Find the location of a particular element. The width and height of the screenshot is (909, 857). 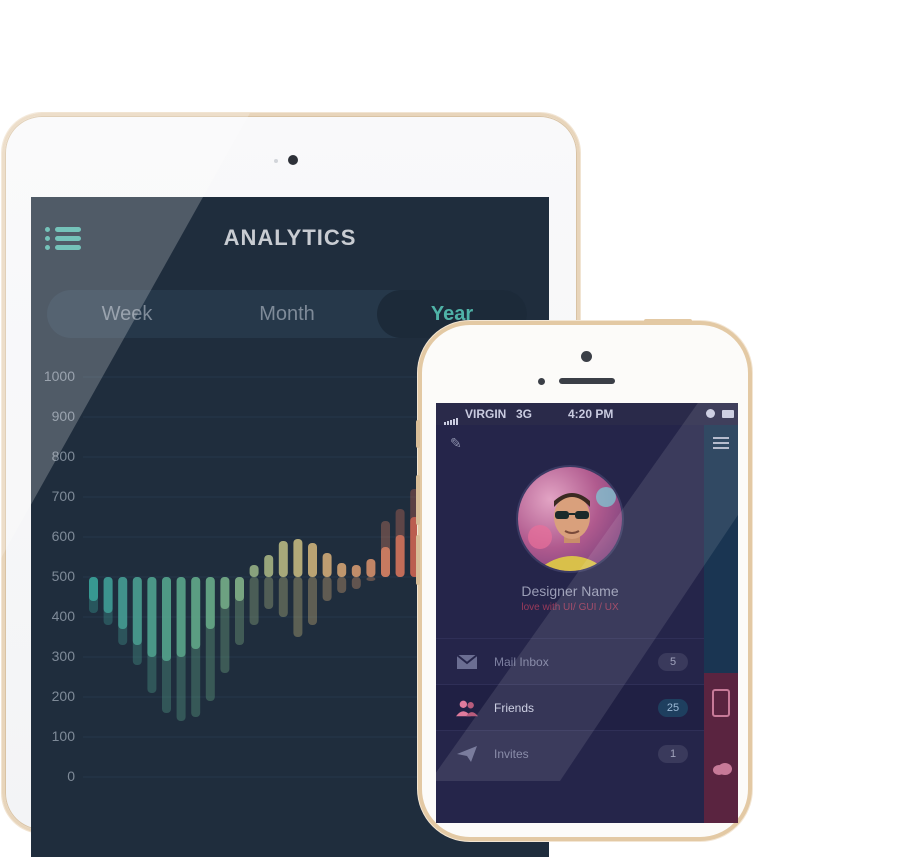

network-type: 3G is located at coordinates (524, 414).